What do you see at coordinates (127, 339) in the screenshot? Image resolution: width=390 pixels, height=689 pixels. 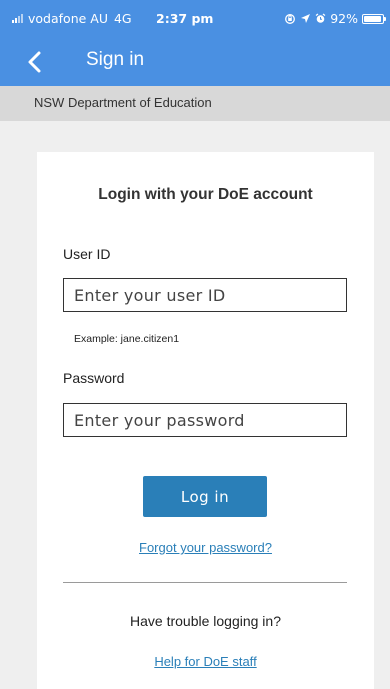 I see `user-id-hint: Example: jane.citizen1` at bounding box center [127, 339].